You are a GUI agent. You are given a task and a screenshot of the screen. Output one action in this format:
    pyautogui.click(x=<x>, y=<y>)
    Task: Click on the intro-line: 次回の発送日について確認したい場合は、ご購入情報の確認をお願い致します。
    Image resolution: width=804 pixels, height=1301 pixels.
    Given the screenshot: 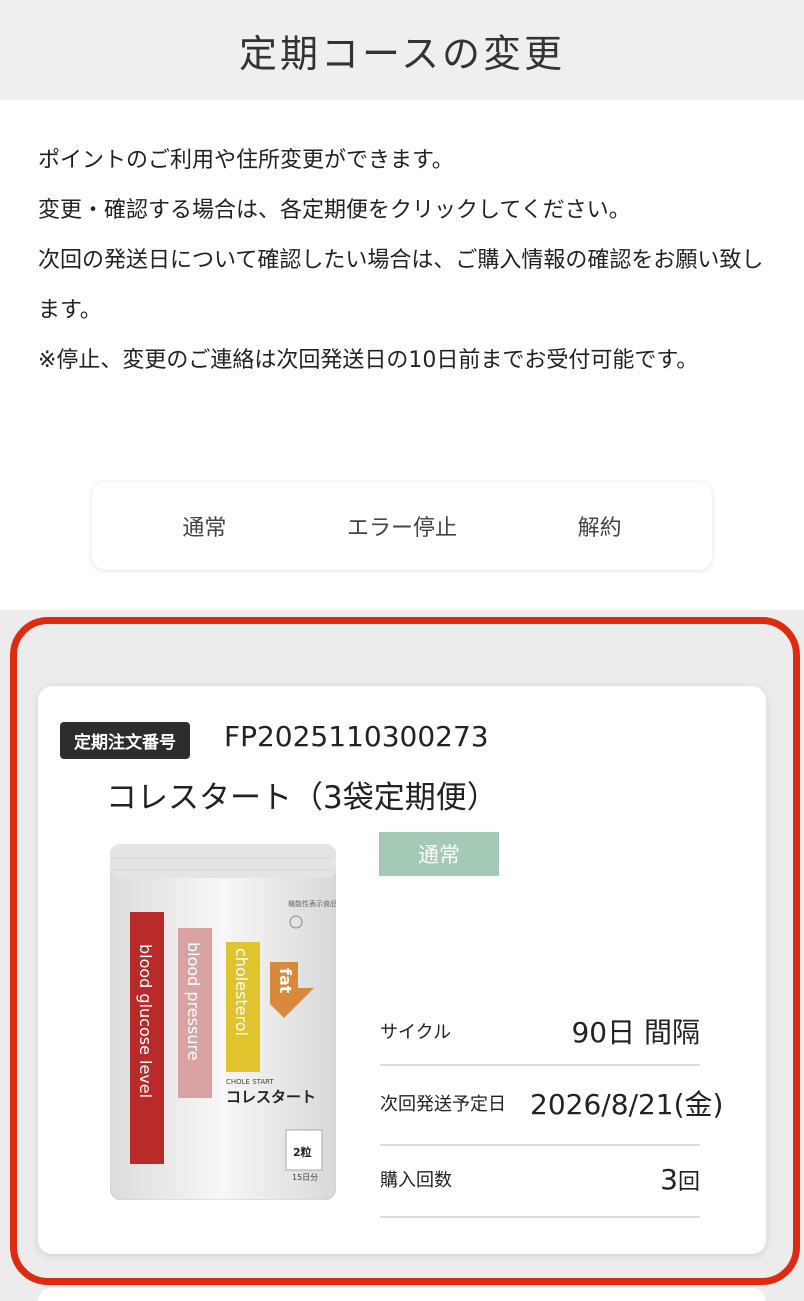 What is the action you would take?
    pyautogui.click(x=401, y=285)
    